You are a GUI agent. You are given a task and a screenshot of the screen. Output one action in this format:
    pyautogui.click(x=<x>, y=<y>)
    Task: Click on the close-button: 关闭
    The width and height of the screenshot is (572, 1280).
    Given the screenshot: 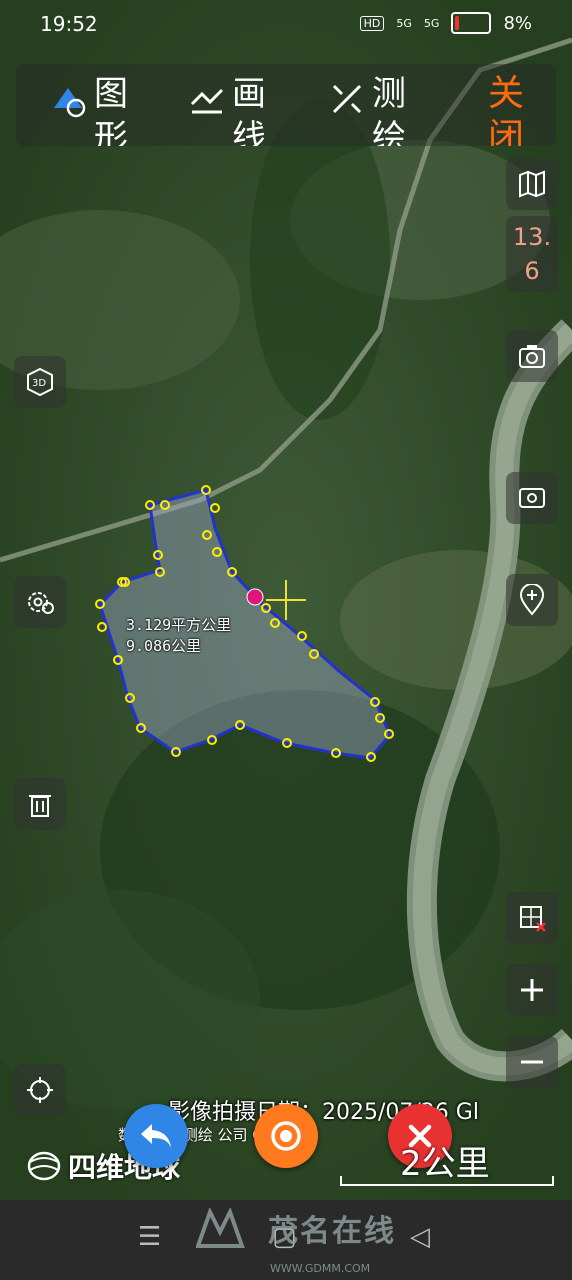 What is the action you would take?
    pyautogui.click(x=508, y=109)
    